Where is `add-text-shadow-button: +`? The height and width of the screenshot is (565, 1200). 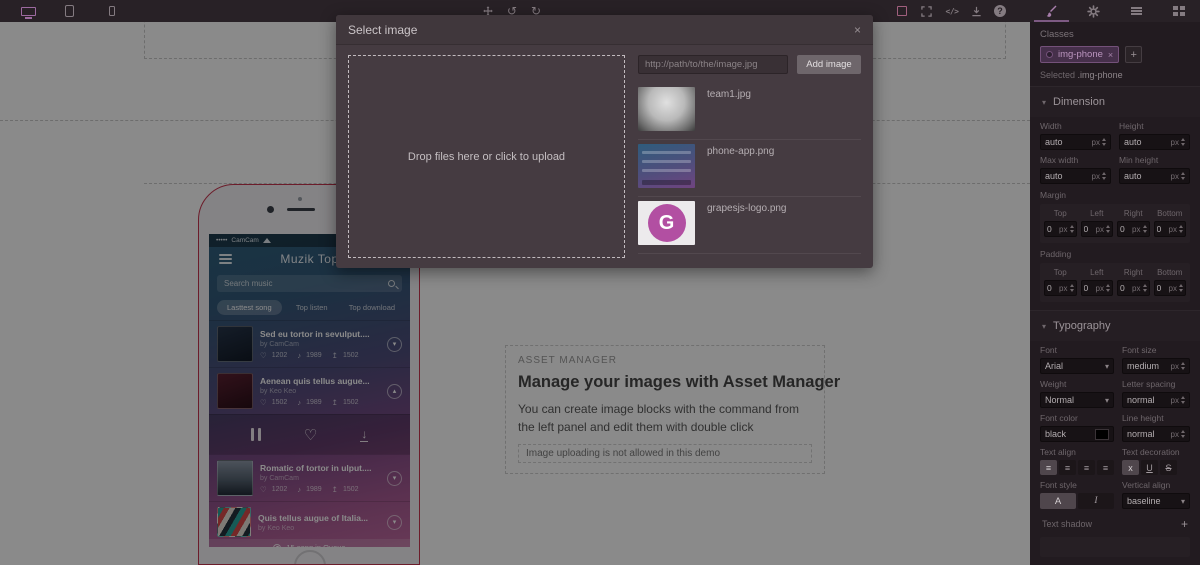
add-text-shadow-button: + is located at coordinates (1184, 524).